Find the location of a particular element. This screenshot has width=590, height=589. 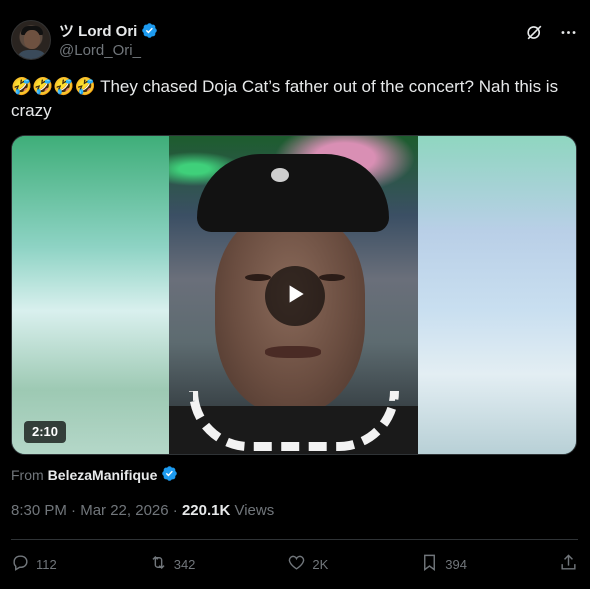

tweet-header: ツ Lord Ori @Lord_Ori_ is located at coordinates (294, 41).